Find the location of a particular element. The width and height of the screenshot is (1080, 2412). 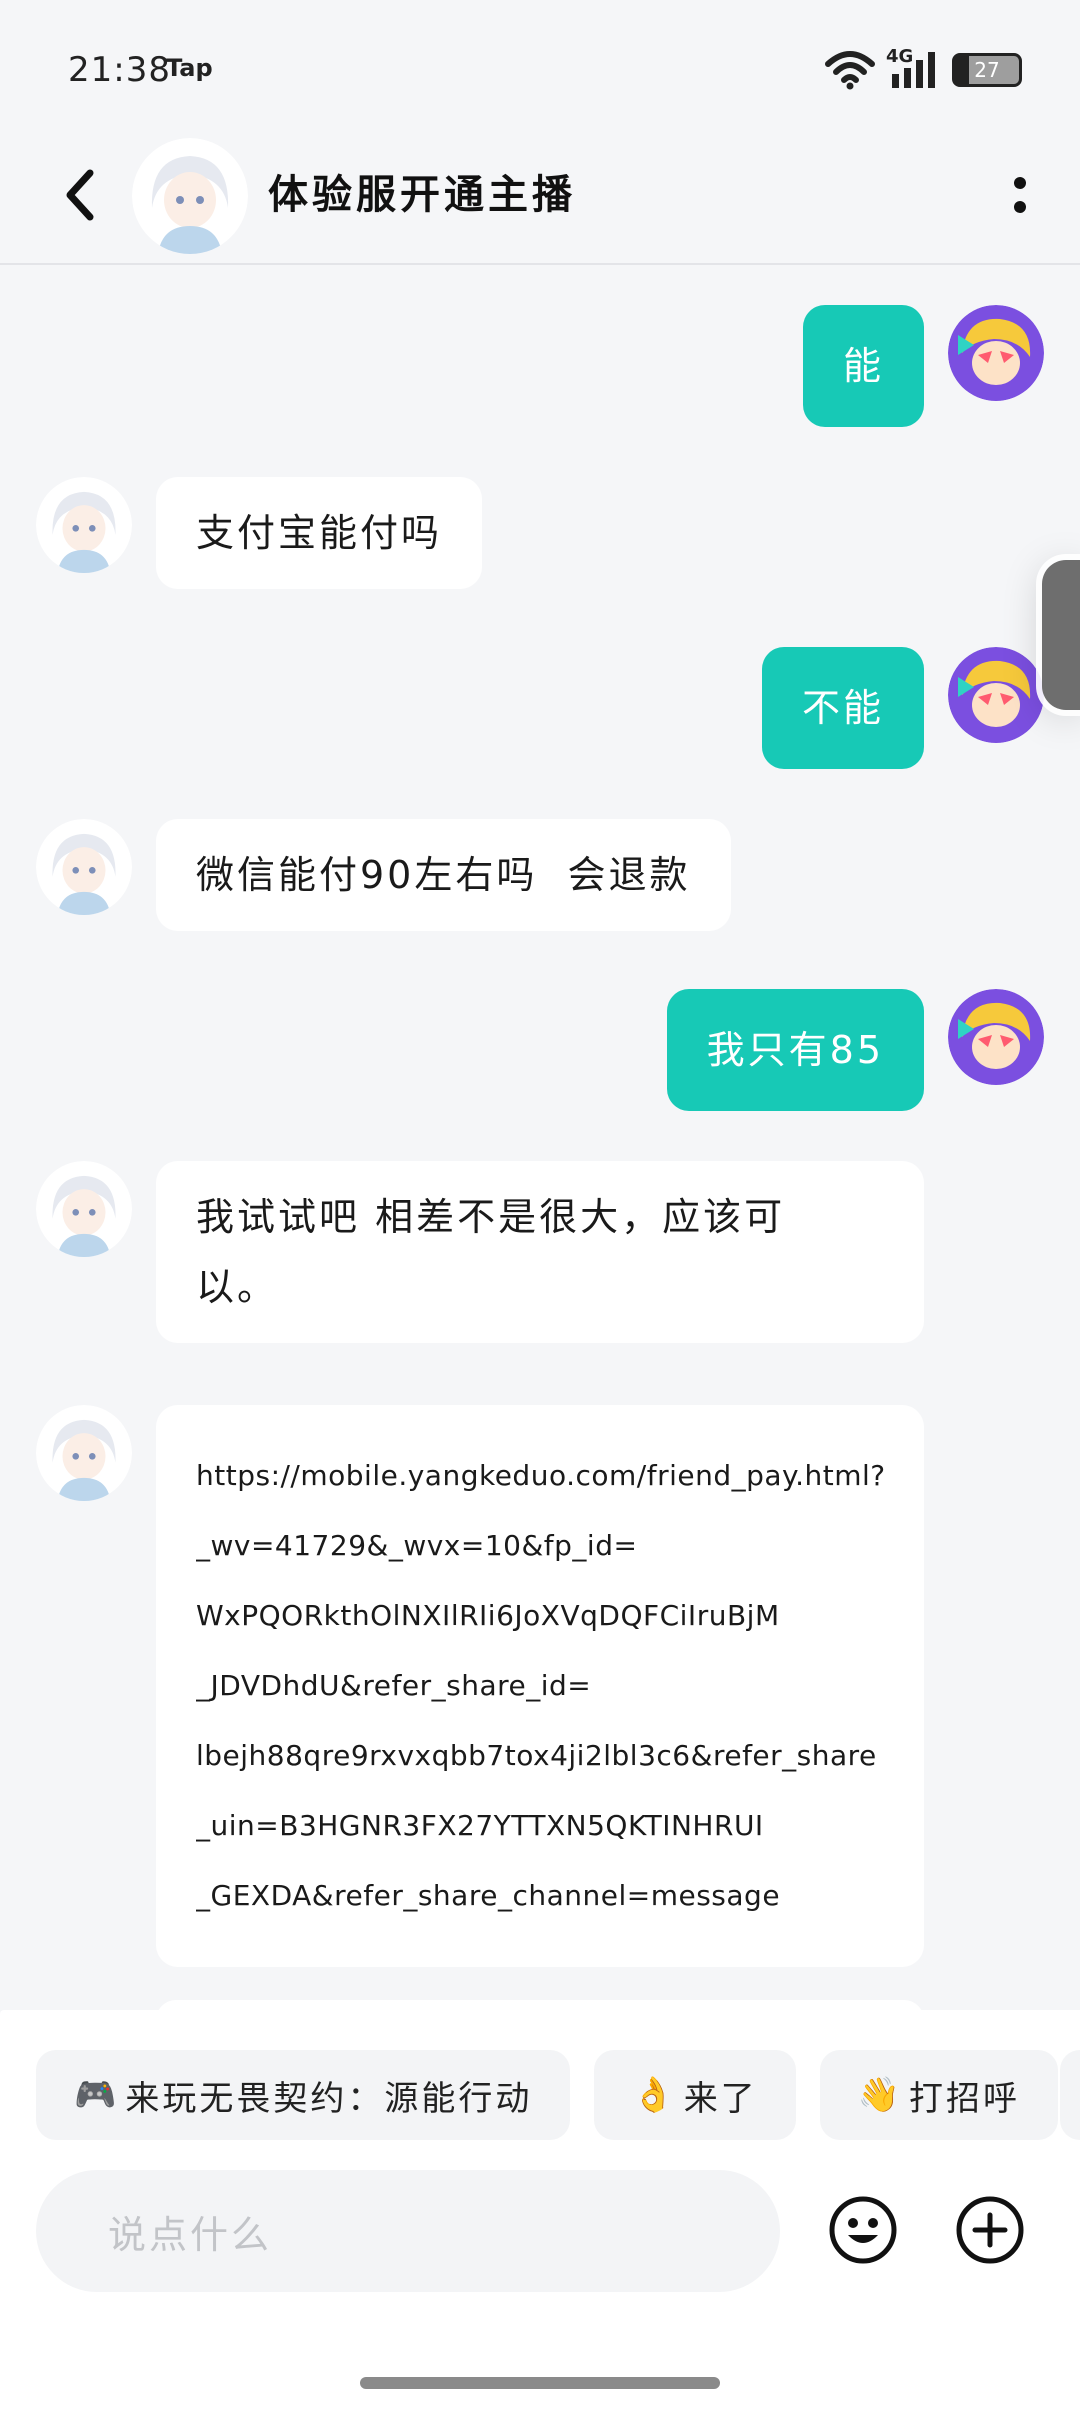

message-bubble-outgoing: 能 is located at coordinates (863, 366).